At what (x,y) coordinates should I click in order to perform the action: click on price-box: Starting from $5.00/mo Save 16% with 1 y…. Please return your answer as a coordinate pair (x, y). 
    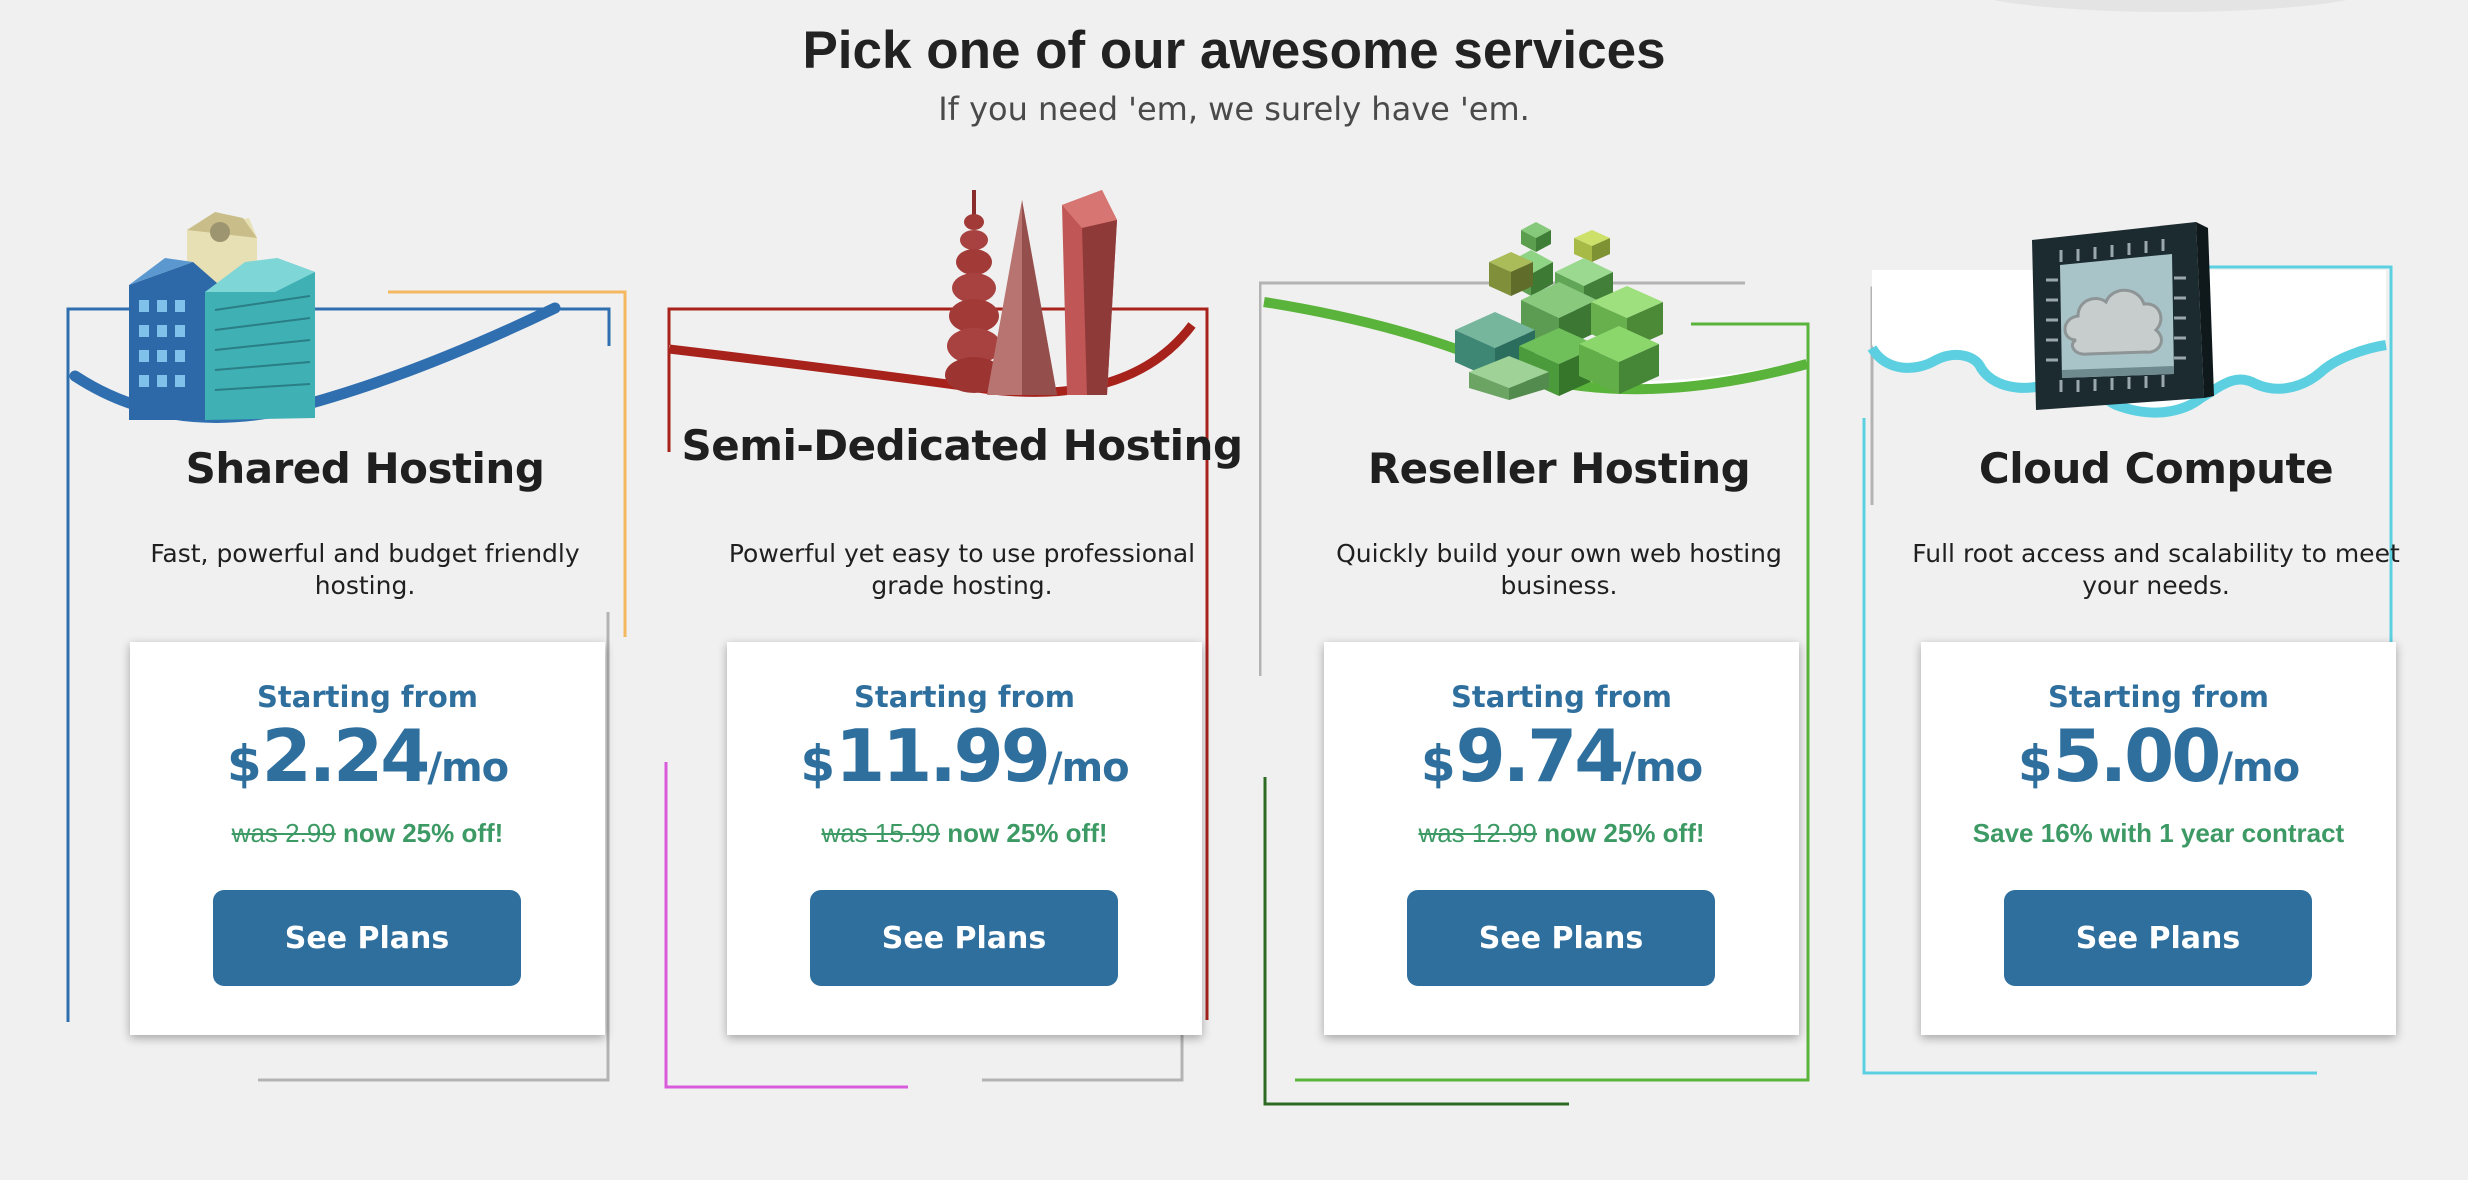
    Looking at the image, I should click on (2158, 838).